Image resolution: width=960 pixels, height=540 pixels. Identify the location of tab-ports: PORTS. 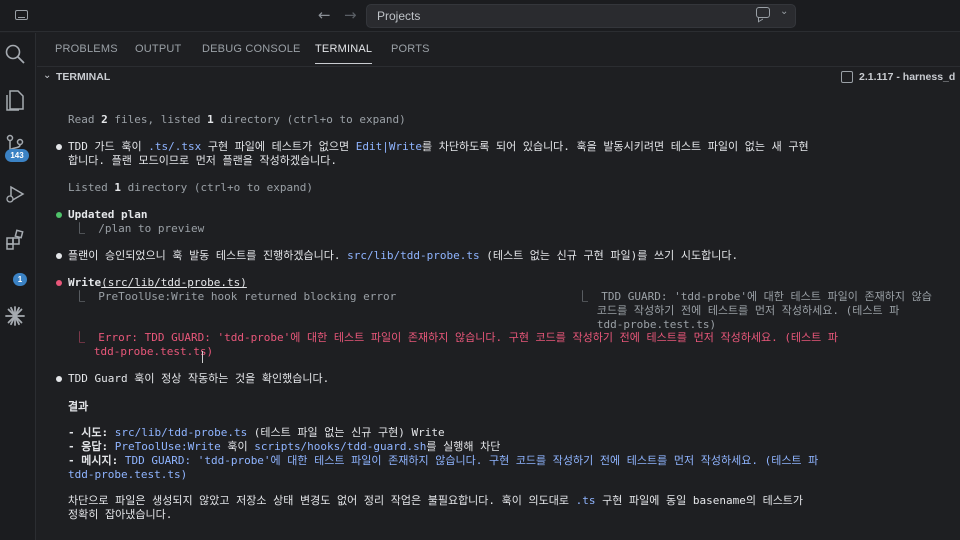
(410, 49).